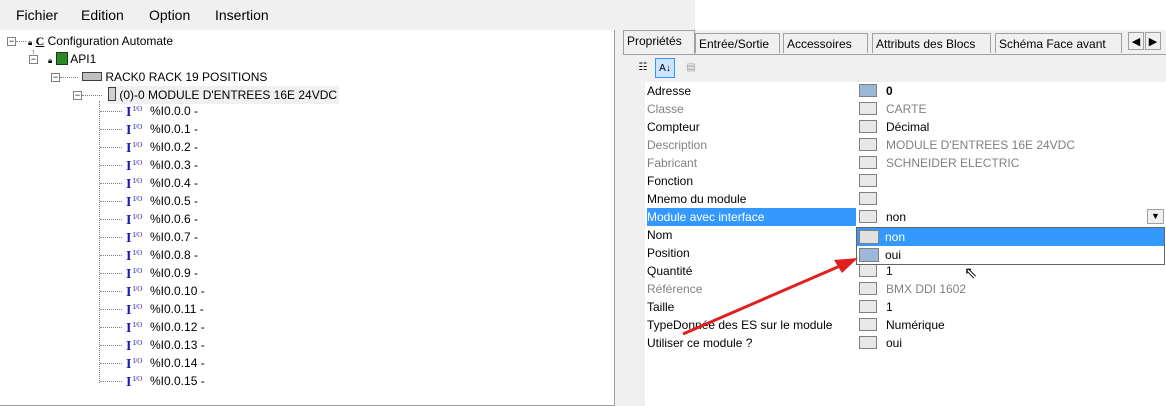 This screenshot has width=1166, height=406. What do you see at coordinates (761, 300) in the screenshot?
I see `arrow-shaft` at bounding box center [761, 300].